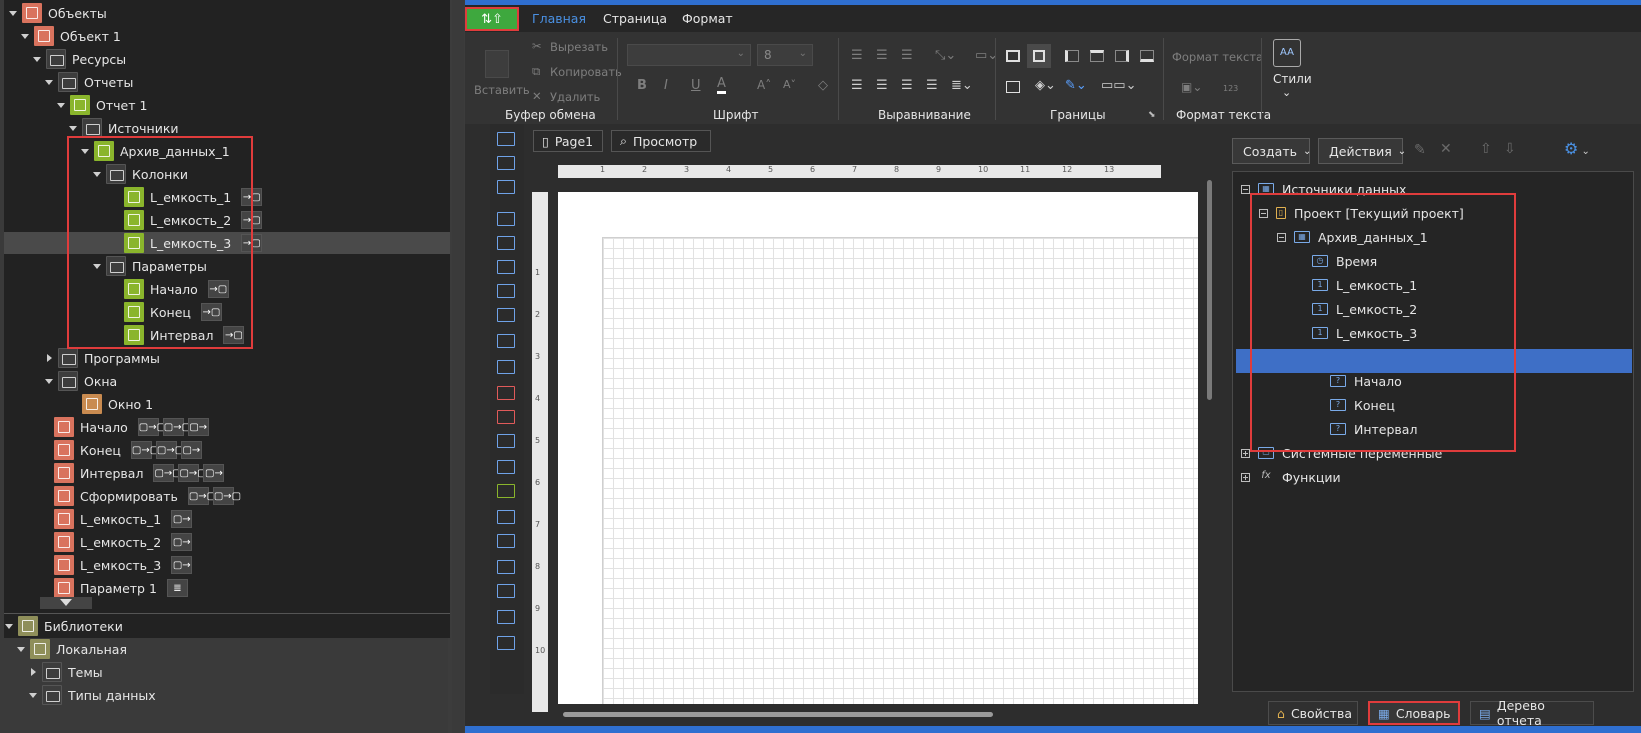  What do you see at coordinates (666, 85) in the screenshot?
I see `italic-button: I` at bounding box center [666, 85].